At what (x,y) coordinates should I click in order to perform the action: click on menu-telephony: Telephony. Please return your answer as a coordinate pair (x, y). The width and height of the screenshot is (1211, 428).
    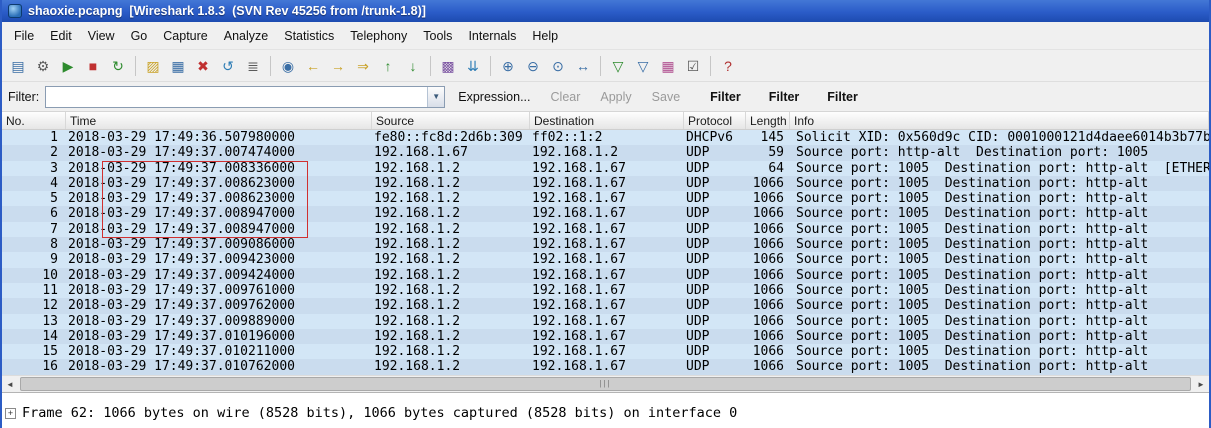
    Looking at the image, I should click on (378, 36).